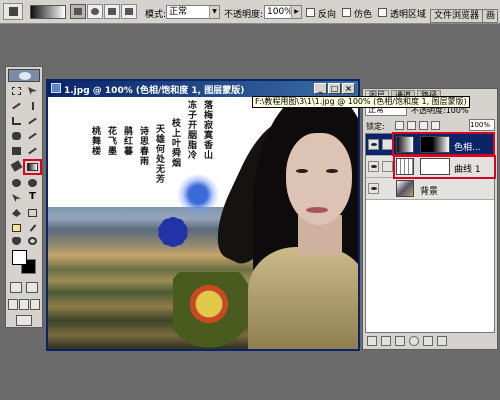 This screenshot has width=500, height=400. I want to click on eyedropper-tool-icon, so click(33, 228).